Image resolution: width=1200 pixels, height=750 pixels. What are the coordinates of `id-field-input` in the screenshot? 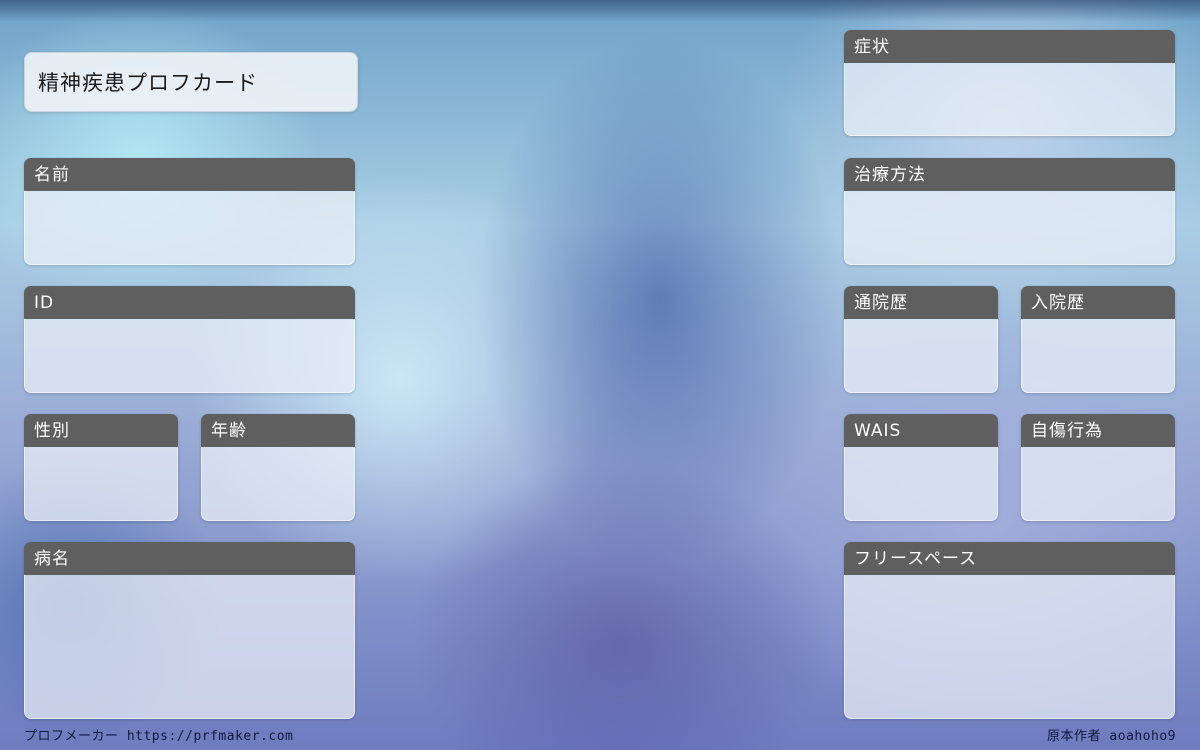 It's located at (189, 356).